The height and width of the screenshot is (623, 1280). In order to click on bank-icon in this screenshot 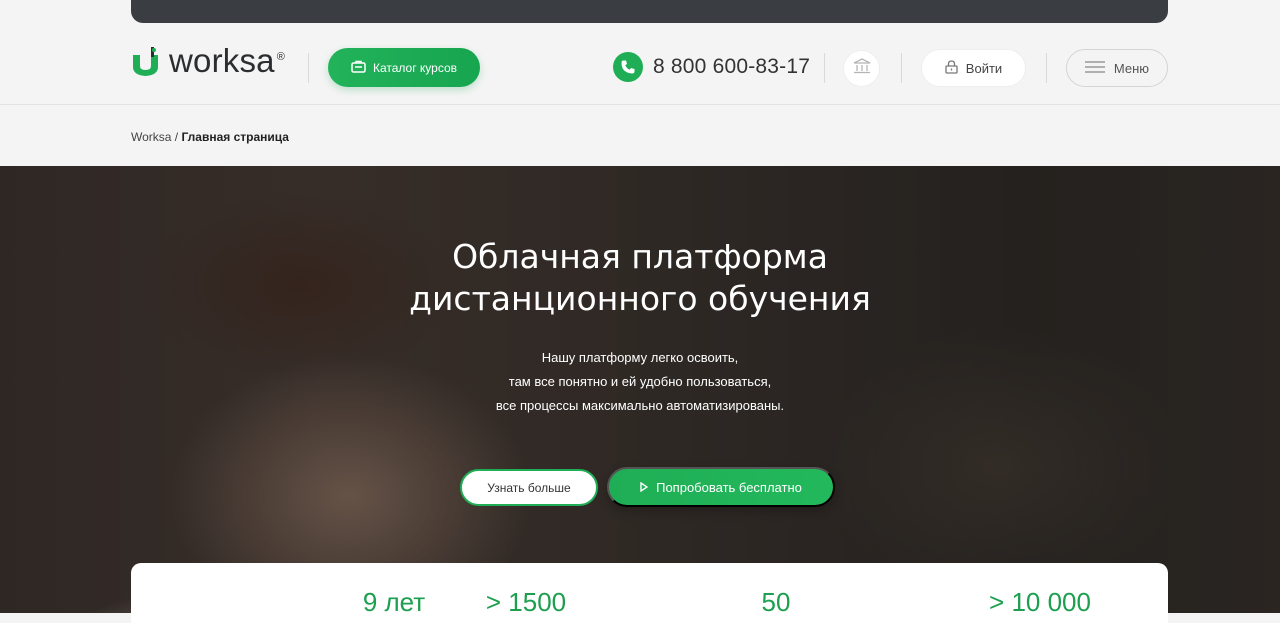, I will do `click(862, 68)`.